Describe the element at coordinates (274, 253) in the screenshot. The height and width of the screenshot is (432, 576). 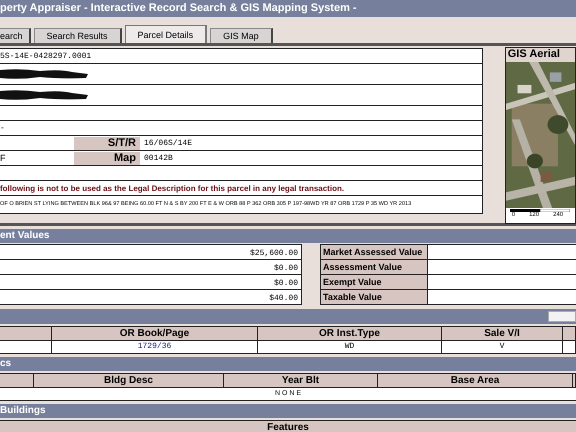
I see `amount-value: $25,600.00` at that location.